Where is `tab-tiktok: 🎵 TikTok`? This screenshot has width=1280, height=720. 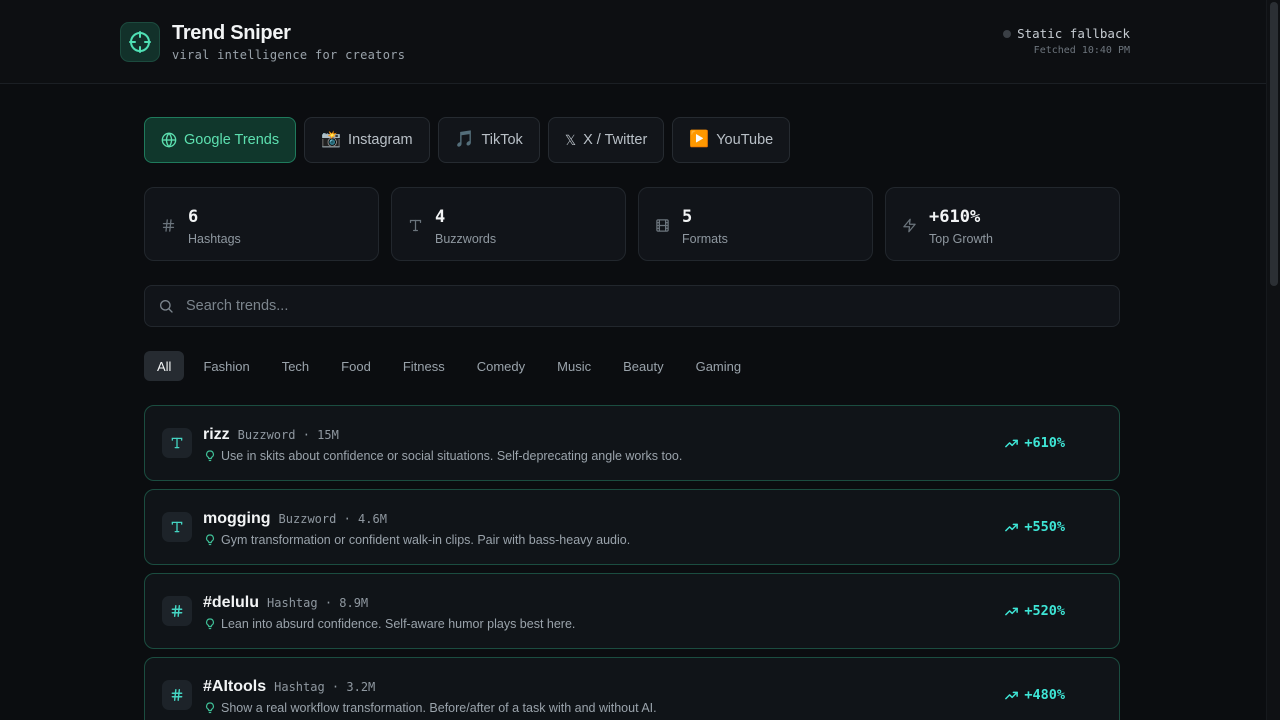
tab-tiktok: 🎵 TikTok is located at coordinates (488, 140).